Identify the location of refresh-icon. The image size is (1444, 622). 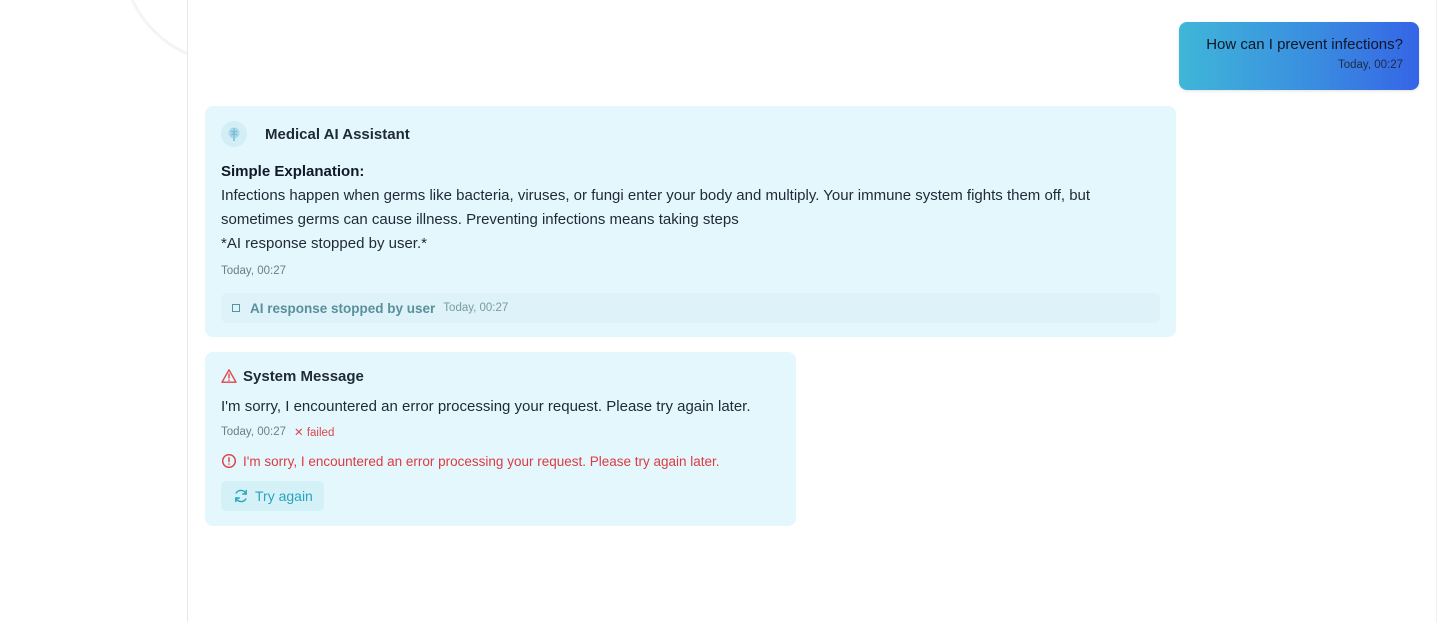
(241, 496).